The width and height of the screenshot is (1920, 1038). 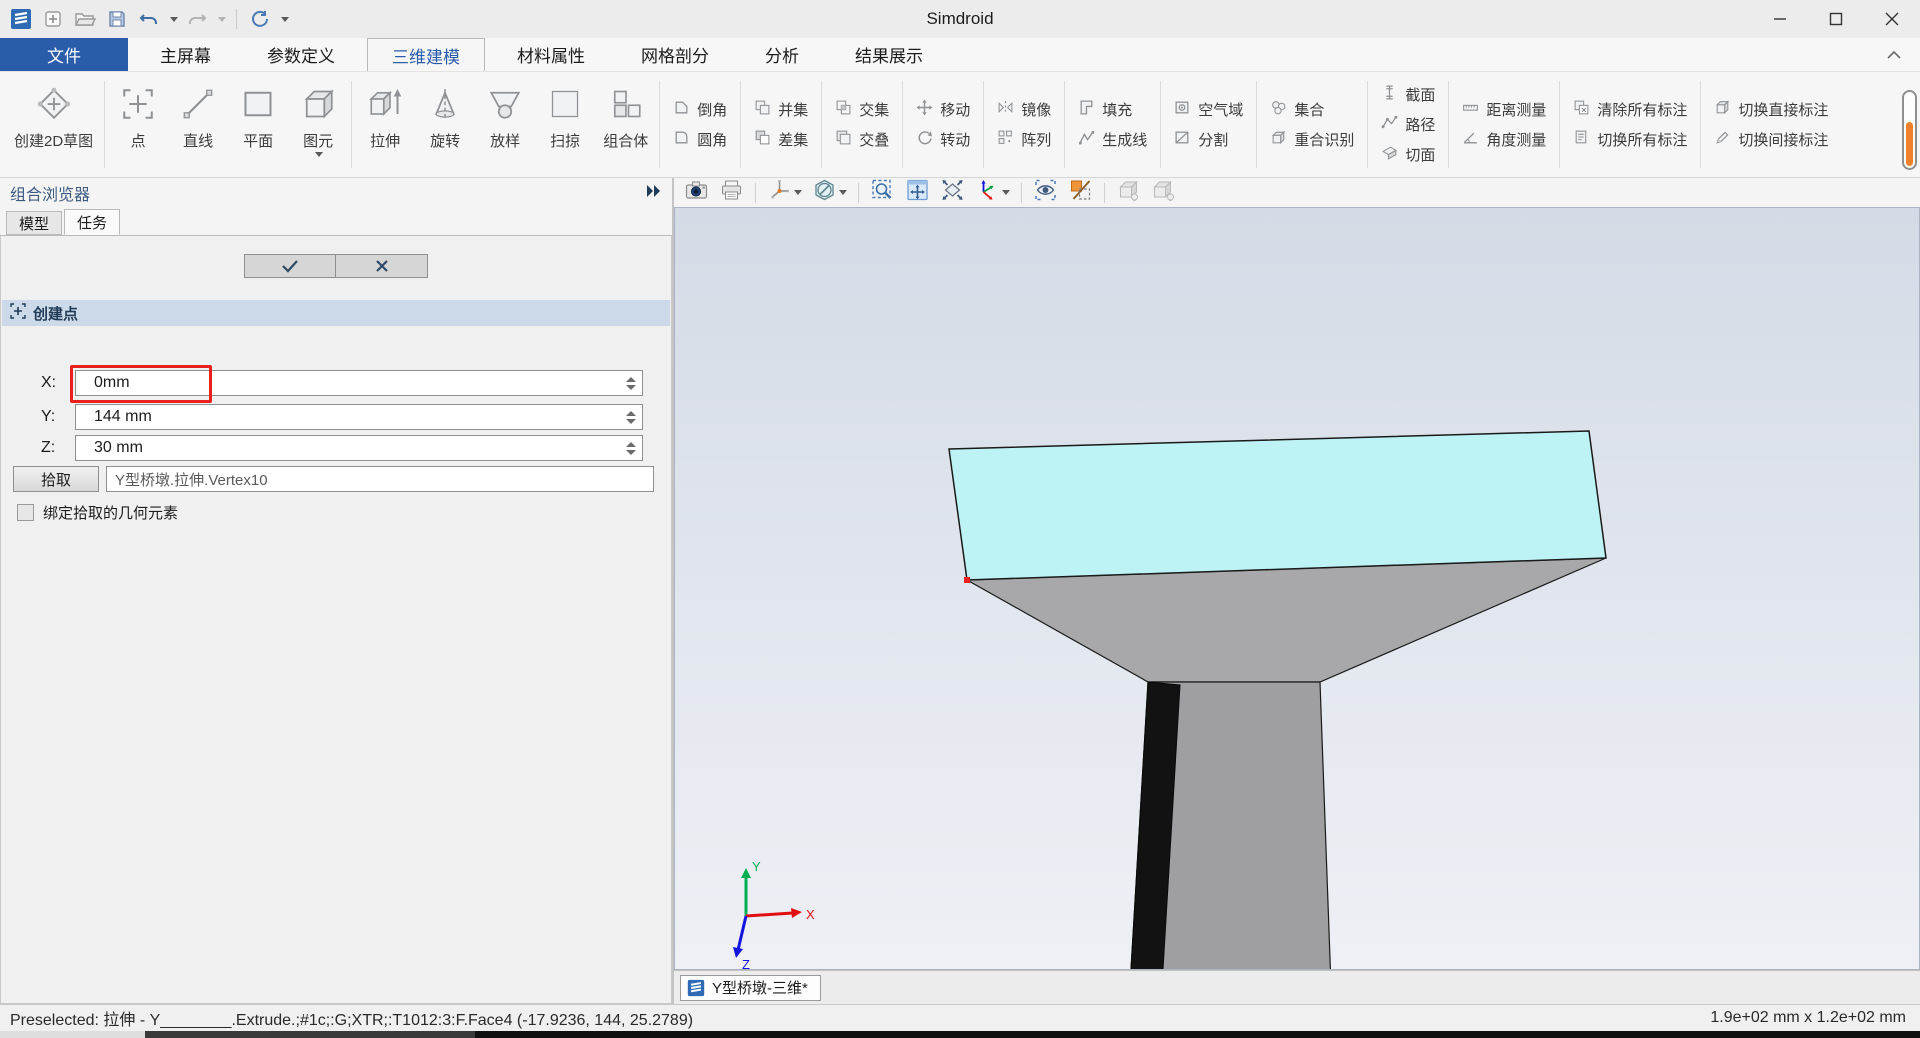 What do you see at coordinates (260, 19) in the screenshot?
I see `refresh-icon` at bounding box center [260, 19].